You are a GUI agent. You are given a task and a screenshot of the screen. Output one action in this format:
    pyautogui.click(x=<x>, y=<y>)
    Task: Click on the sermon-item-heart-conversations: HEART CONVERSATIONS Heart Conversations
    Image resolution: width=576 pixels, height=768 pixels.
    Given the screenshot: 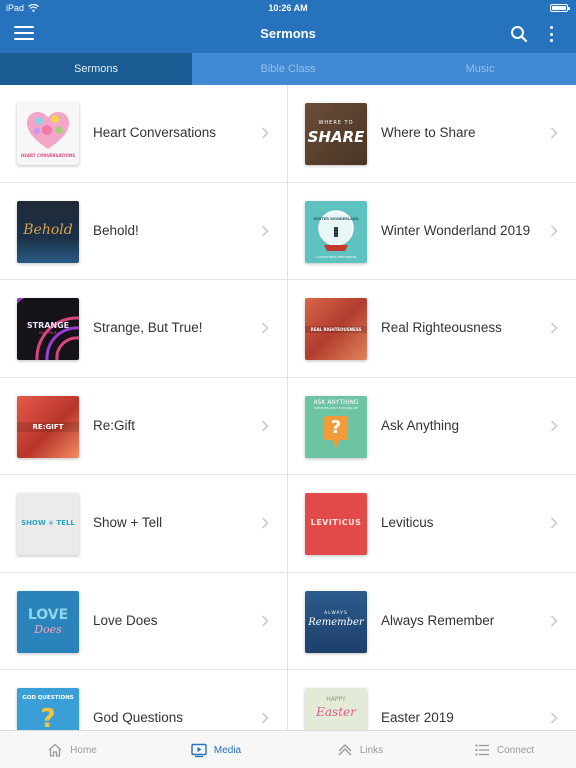 What is the action you would take?
    pyautogui.click(x=144, y=133)
    